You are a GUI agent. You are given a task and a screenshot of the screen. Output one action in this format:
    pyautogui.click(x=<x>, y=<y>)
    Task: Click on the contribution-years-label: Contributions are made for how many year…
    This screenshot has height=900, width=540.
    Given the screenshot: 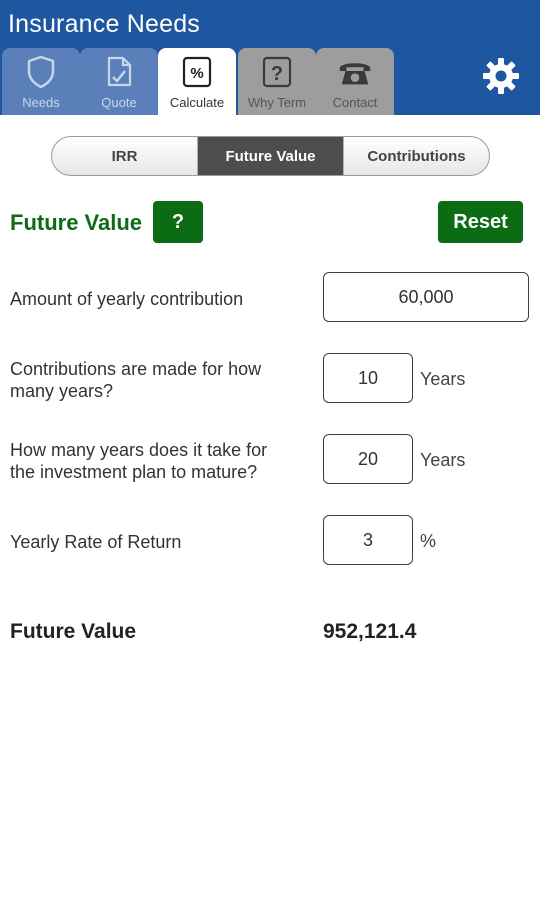 What is the action you would take?
    pyautogui.click(x=135, y=380)
    